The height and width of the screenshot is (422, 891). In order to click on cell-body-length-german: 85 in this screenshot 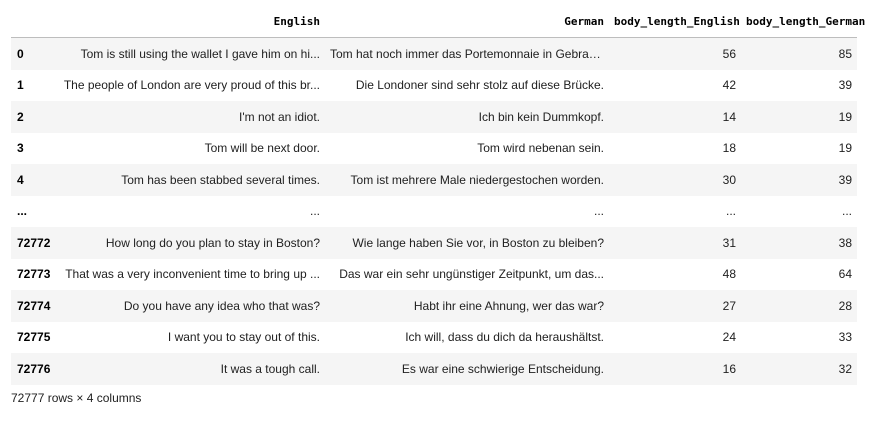, I will do `click(845, 53)`.